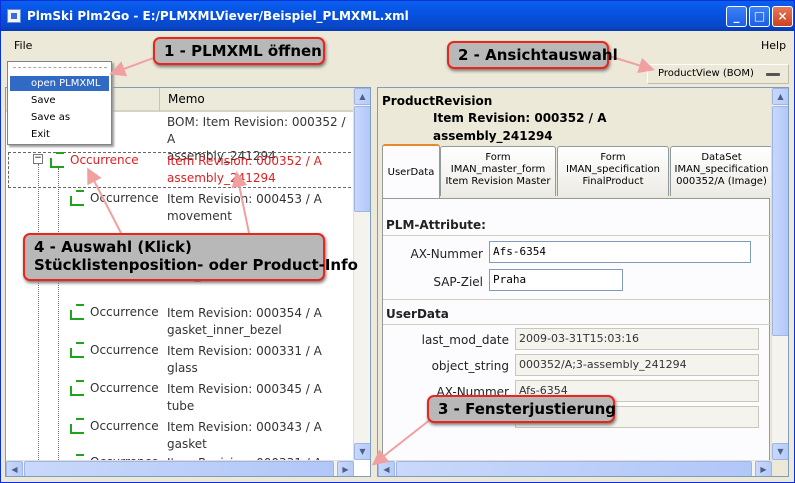 This screenshot has height=483, width=795. I want to click on tab-label: UserData, so click(411, 172).